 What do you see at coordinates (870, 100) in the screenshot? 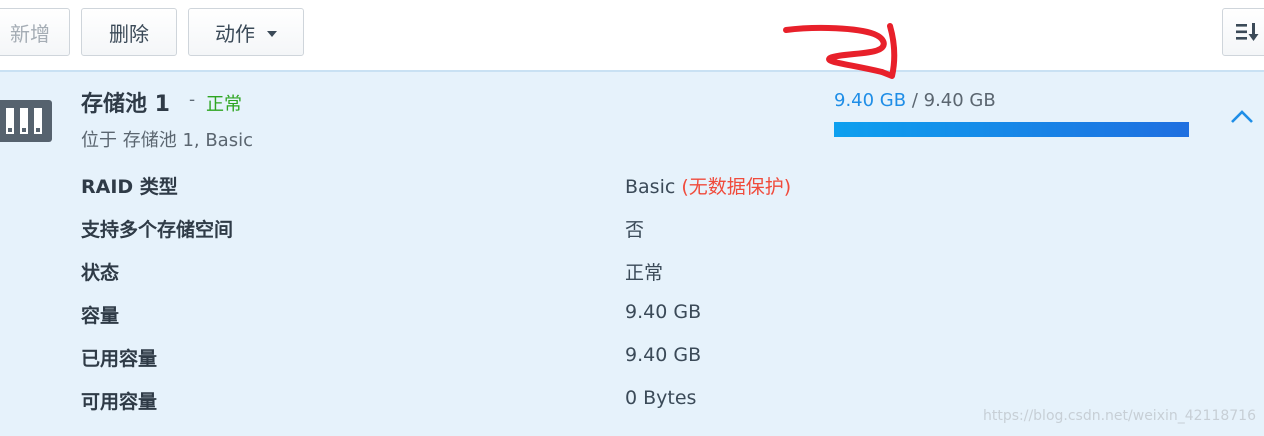
I see `usage-used: 9.40 GB` at bounding box center [870, 100].